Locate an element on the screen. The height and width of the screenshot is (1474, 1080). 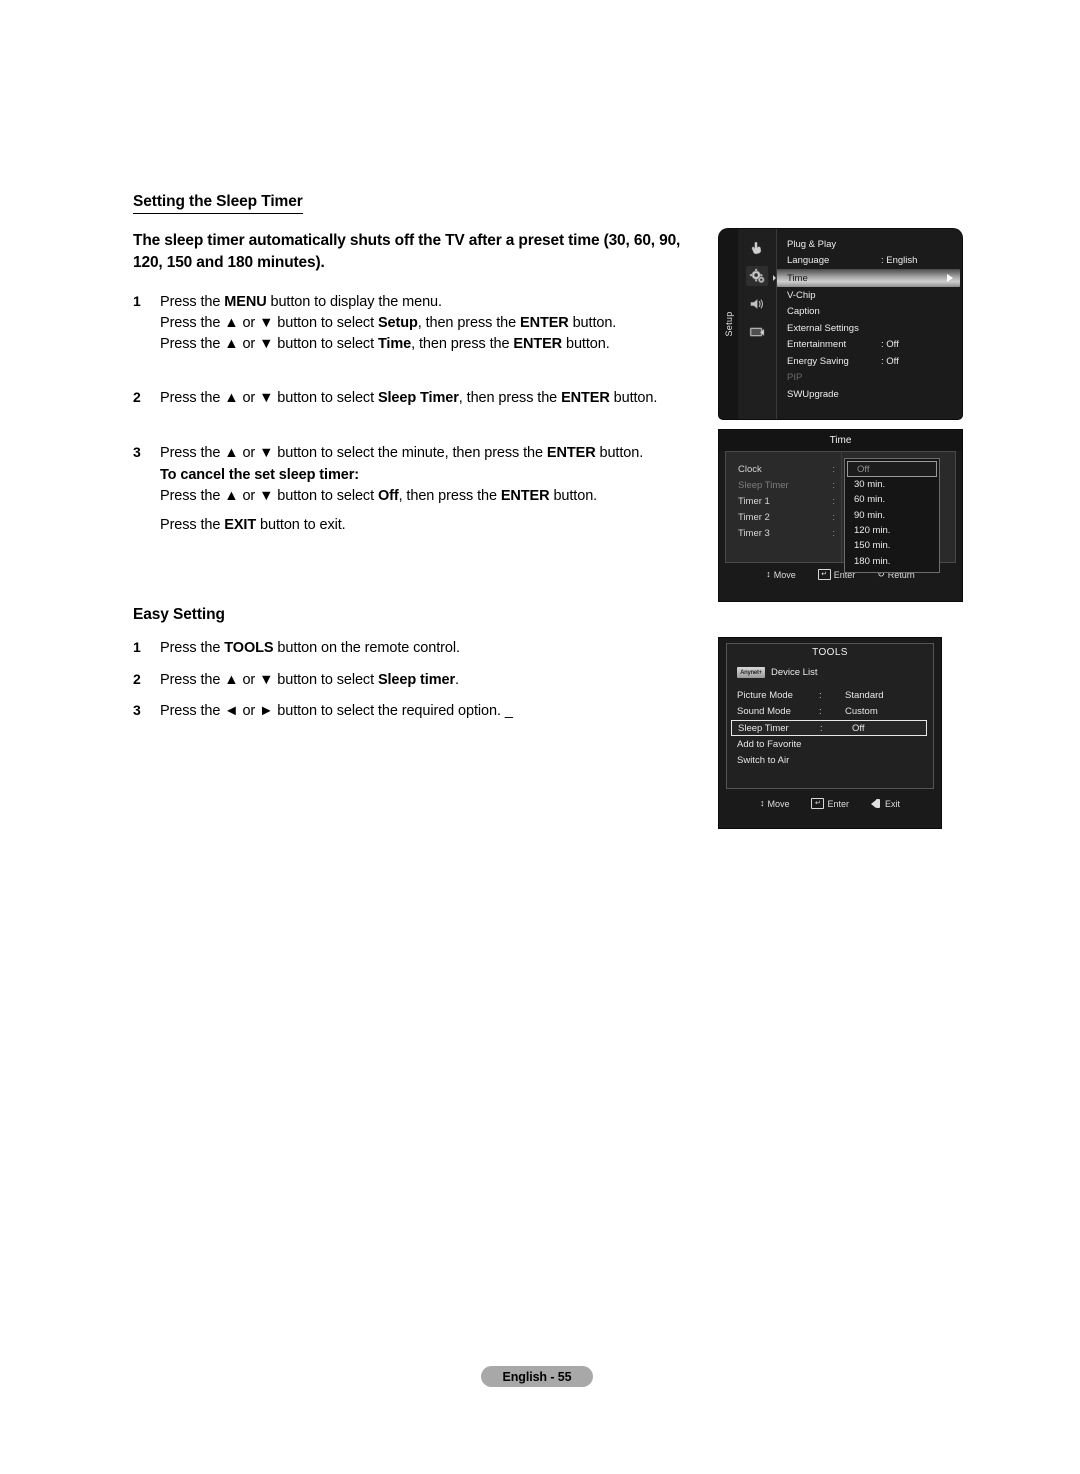
time-menu-panel: Time Clock : Sleep Timer : Timer 1 is located at coordinates (840, 515).